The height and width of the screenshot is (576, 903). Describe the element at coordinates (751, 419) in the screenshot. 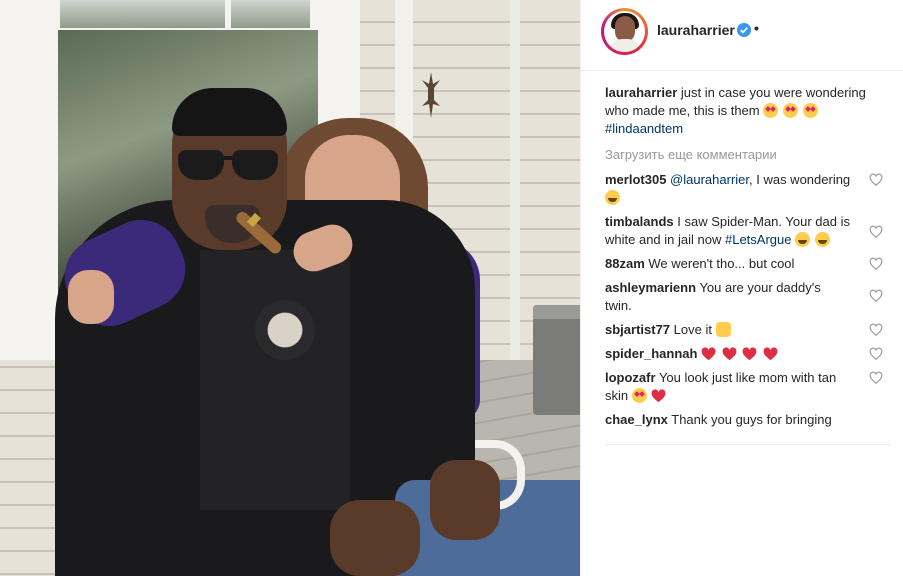

I see `comment-text: Thank you guys for bringing` at that location.